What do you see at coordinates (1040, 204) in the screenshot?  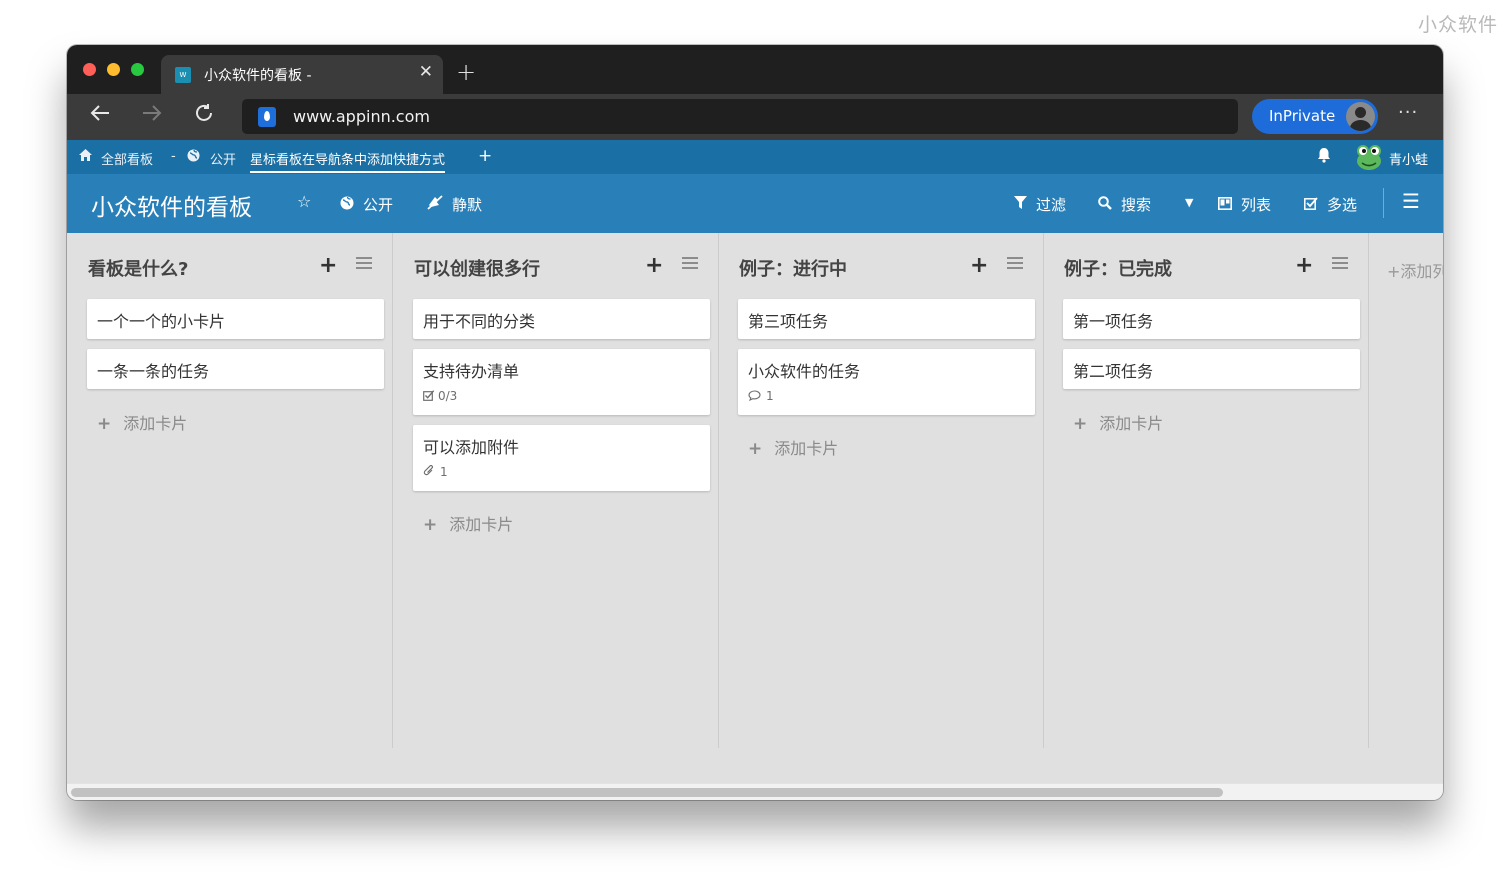 I see `filter-button: 过滤` at bounding box center [1040, 204].